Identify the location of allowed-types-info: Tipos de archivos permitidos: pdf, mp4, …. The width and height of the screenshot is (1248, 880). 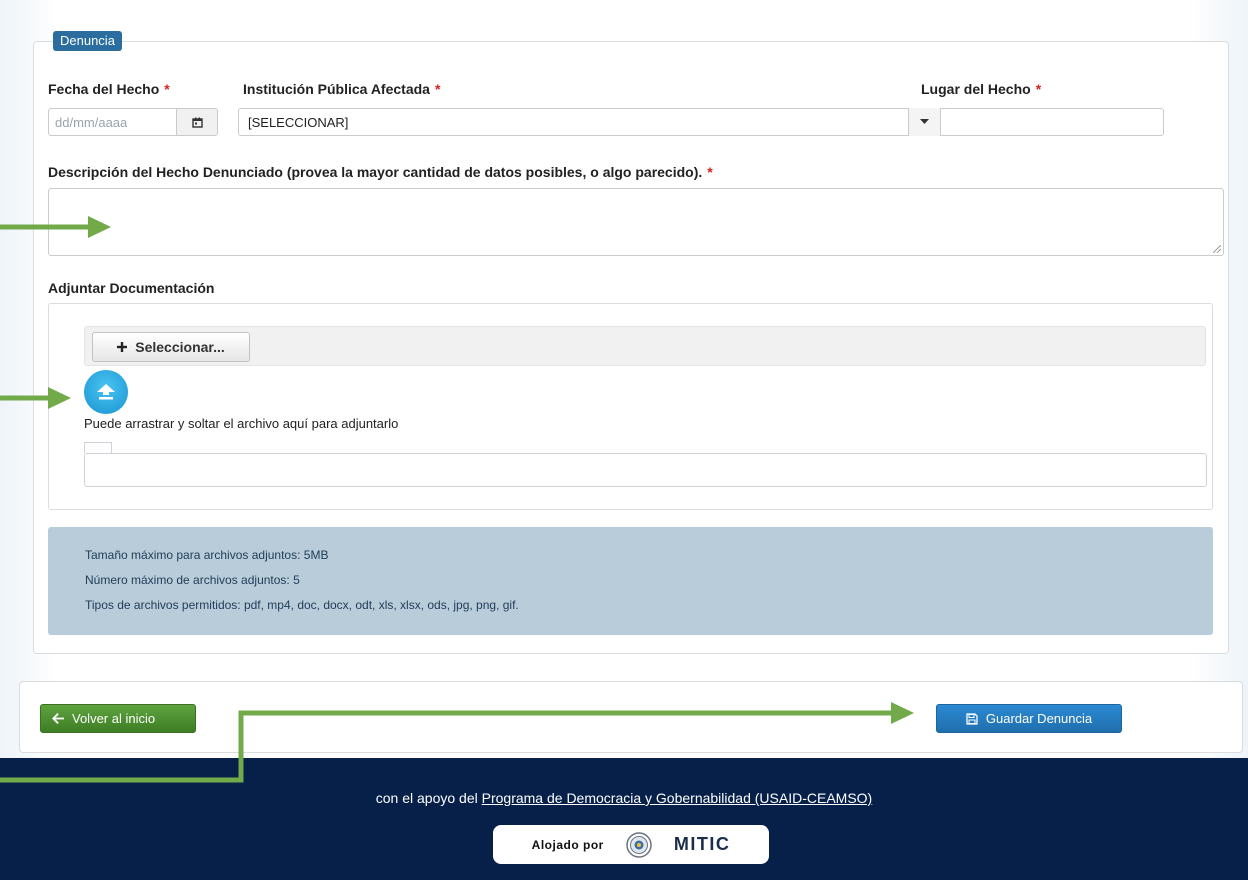
(302, 605).